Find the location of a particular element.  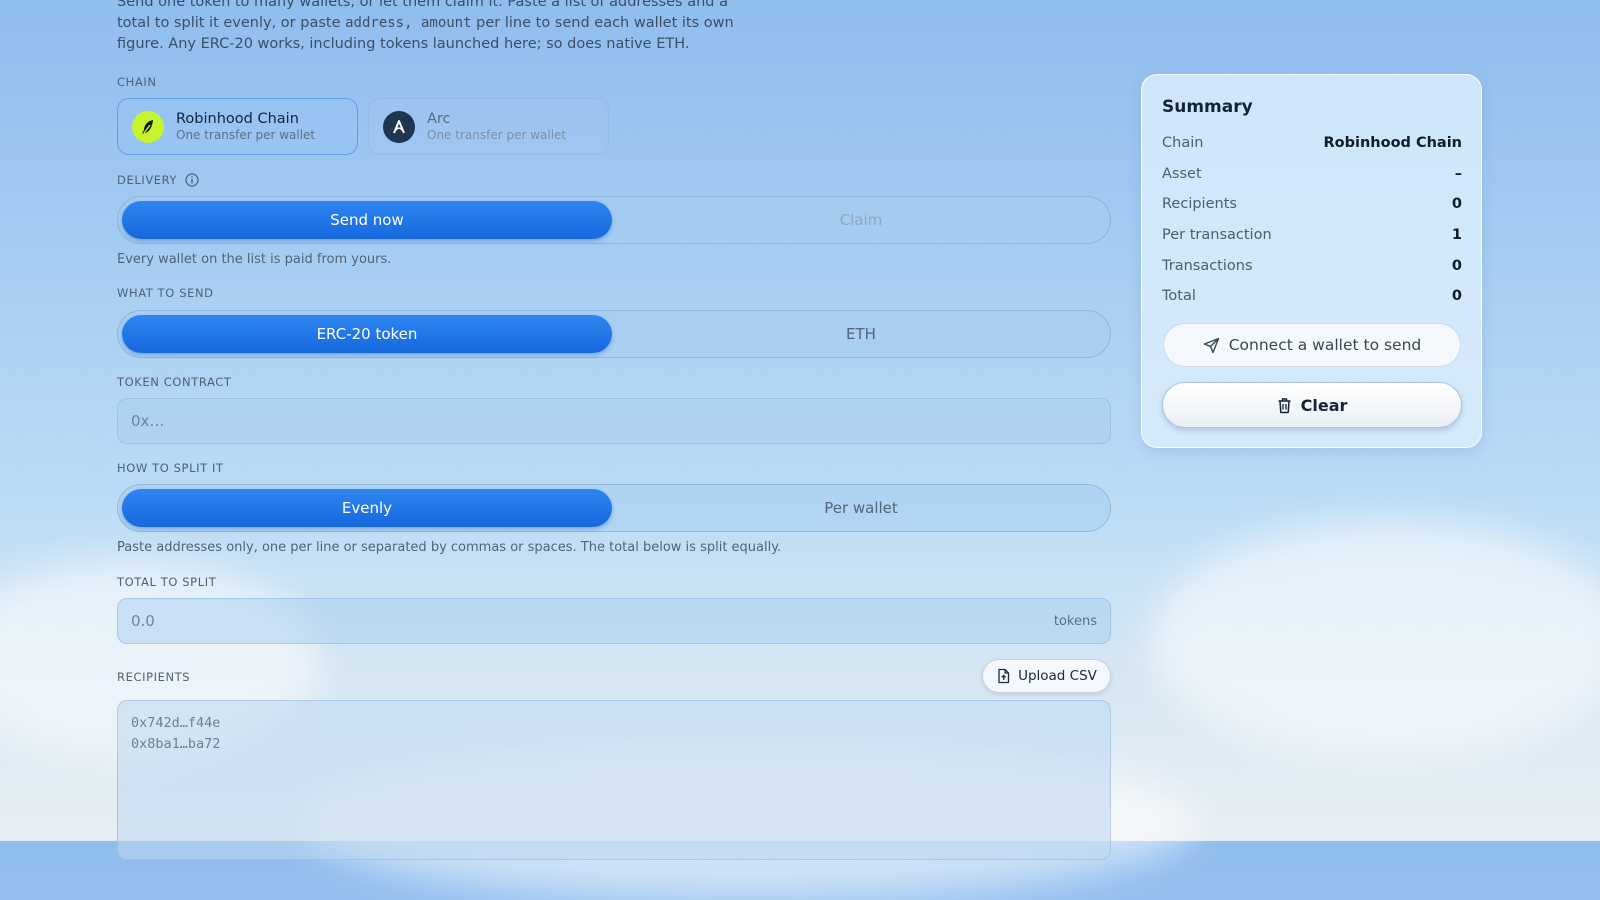

summary-row-asset: Asset – is located at coordinates (1312, 174).